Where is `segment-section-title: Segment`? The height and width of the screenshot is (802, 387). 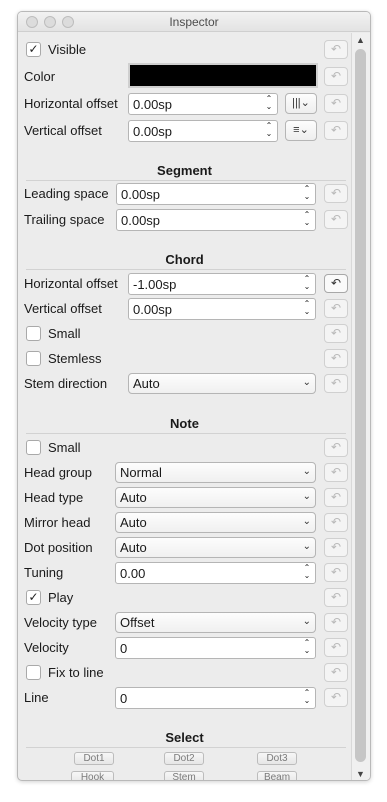 segment-section-title: Segment is located at coordinates (184, 170).